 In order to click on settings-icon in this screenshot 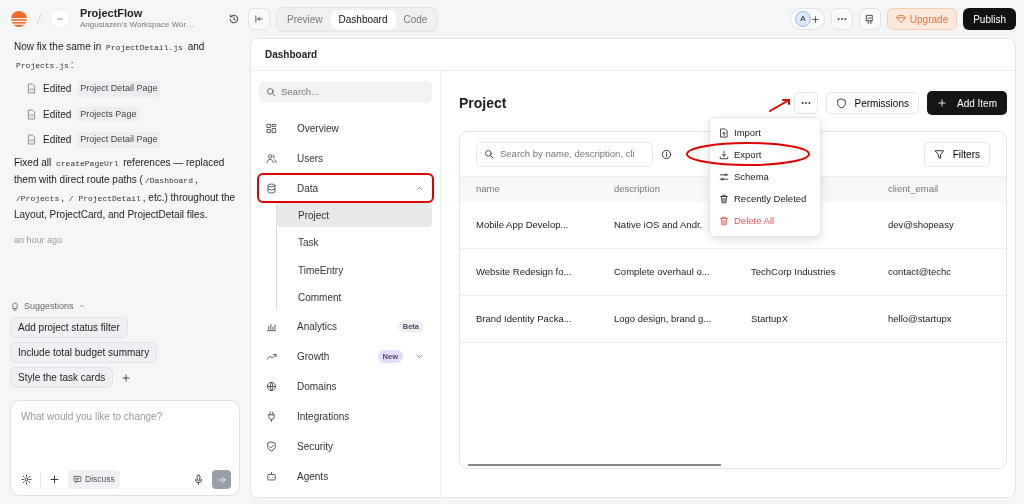, I will do `click(26, 479)`.